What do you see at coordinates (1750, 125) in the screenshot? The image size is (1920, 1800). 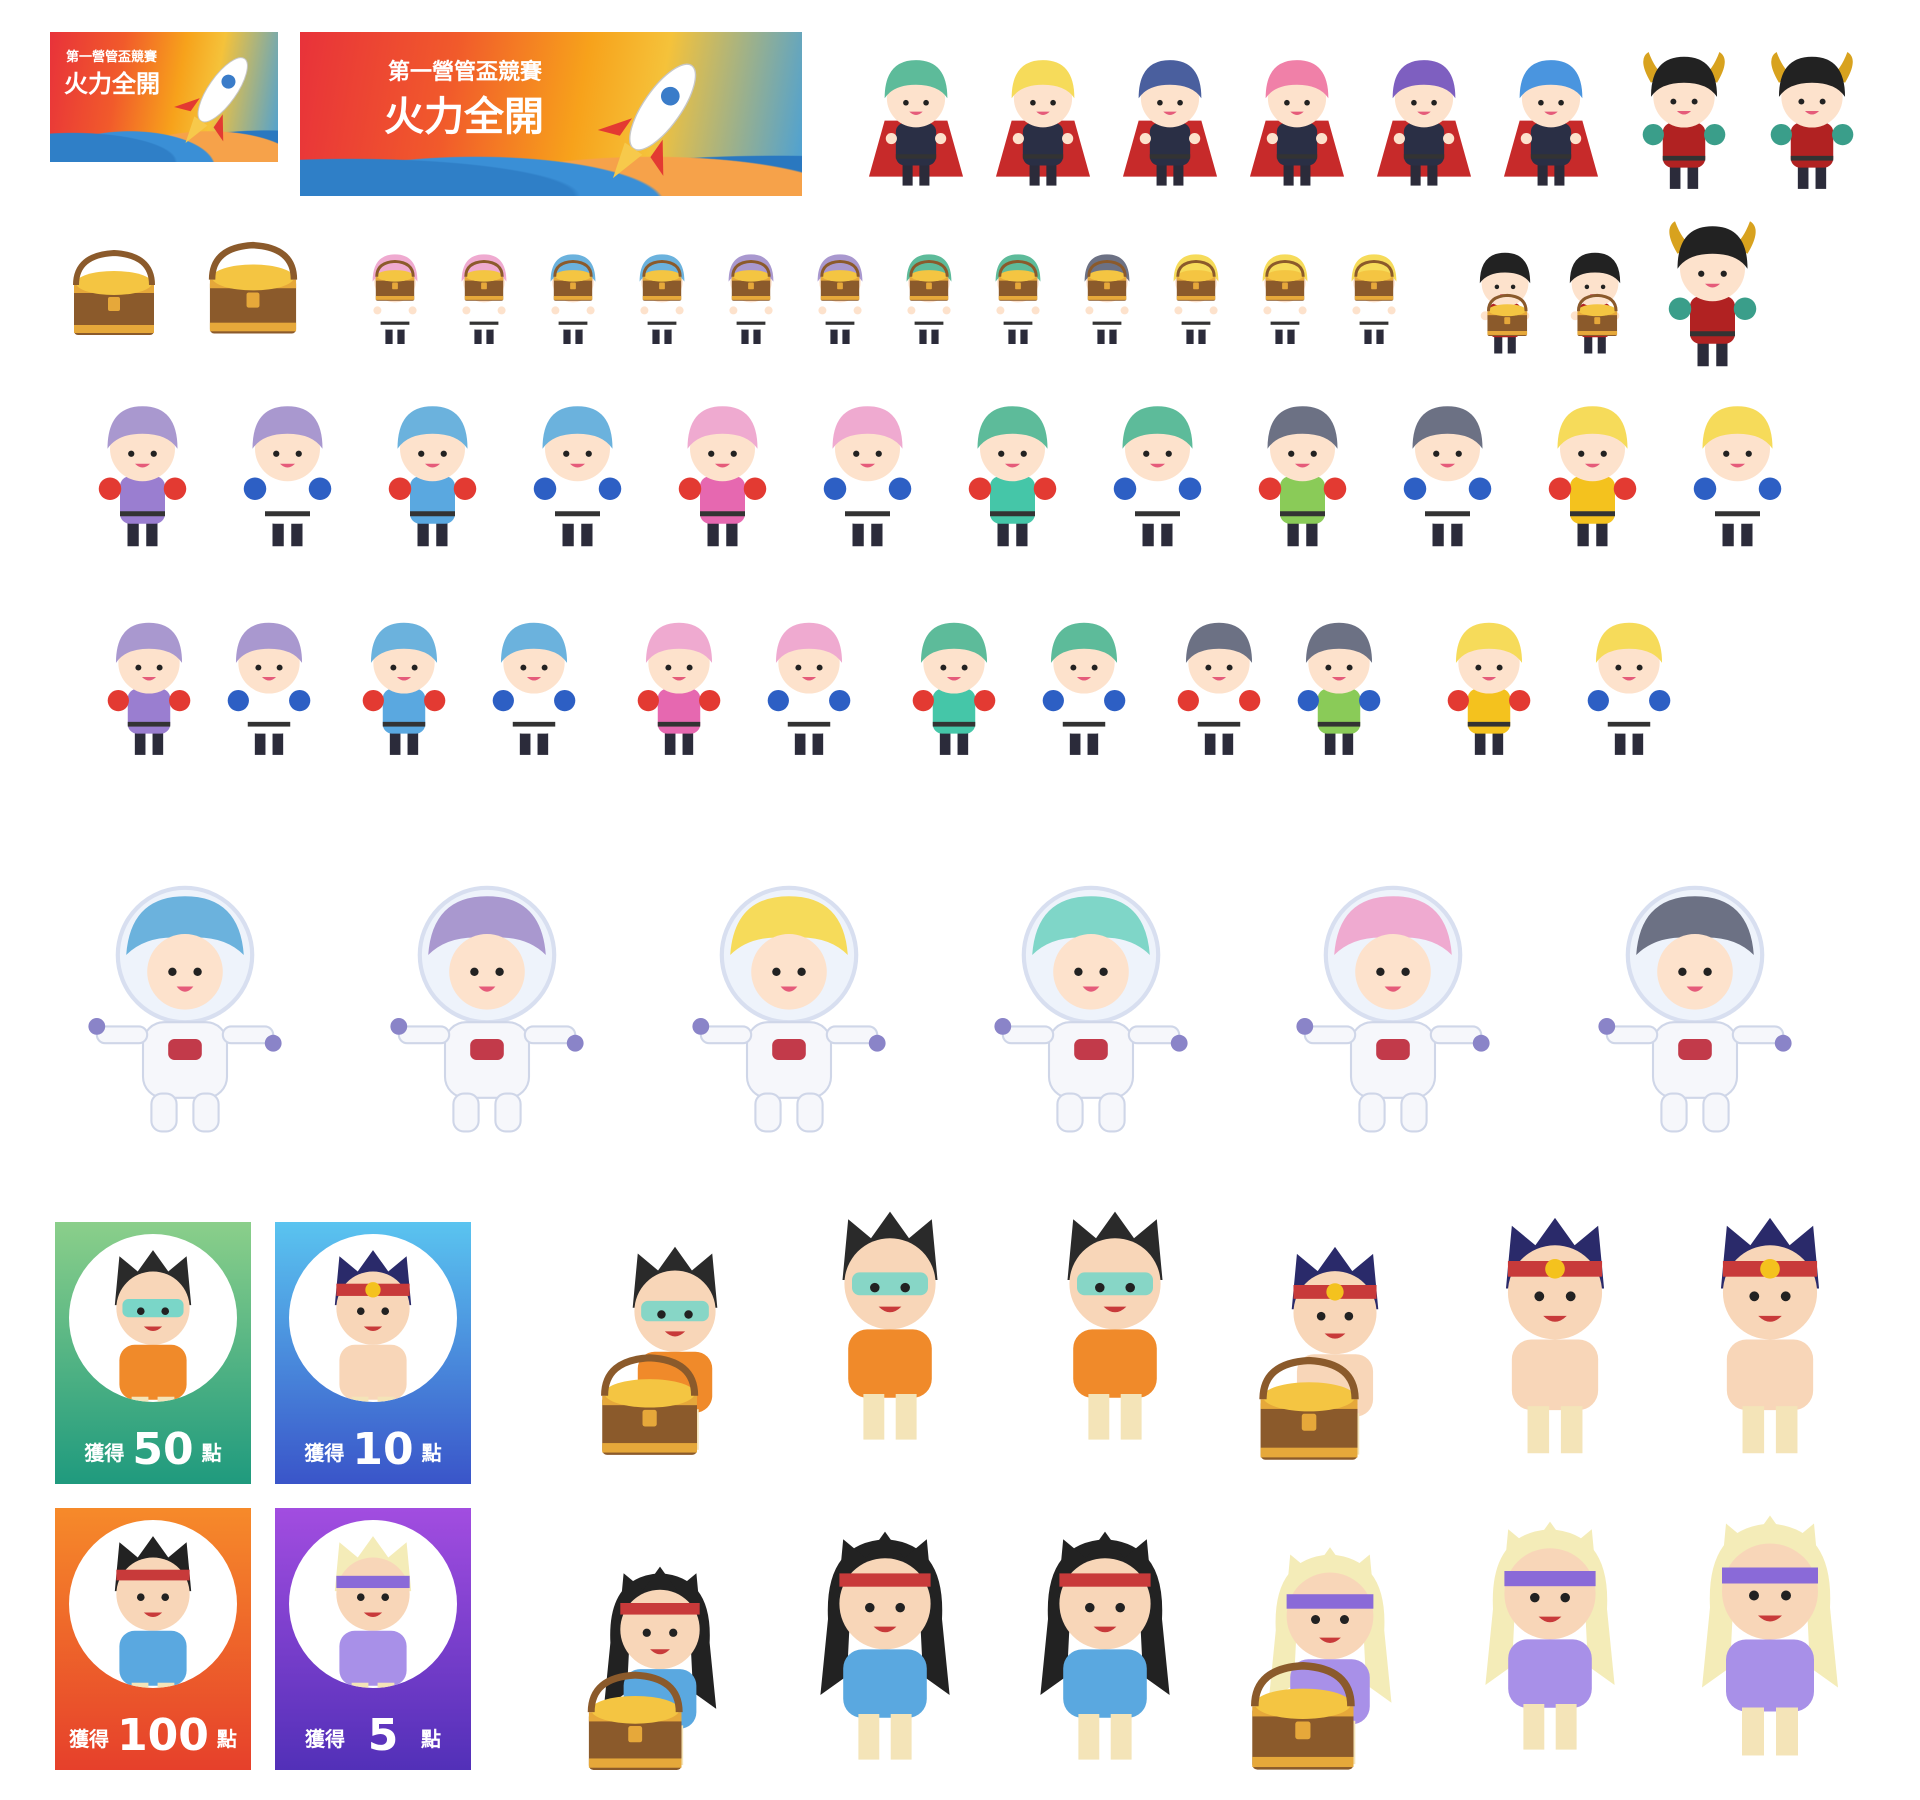 I see `horned-boss-row` at bounding box center [1750, 125].